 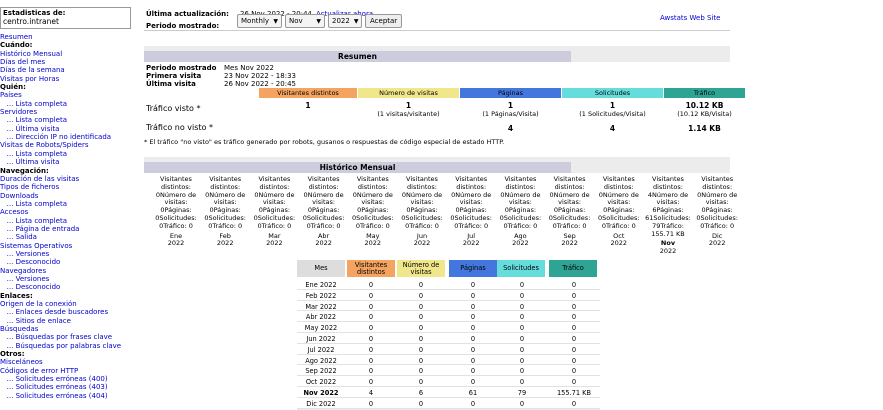 I want to click on menu-link: Códigos de error HTTP, so click(x=70, y=371).